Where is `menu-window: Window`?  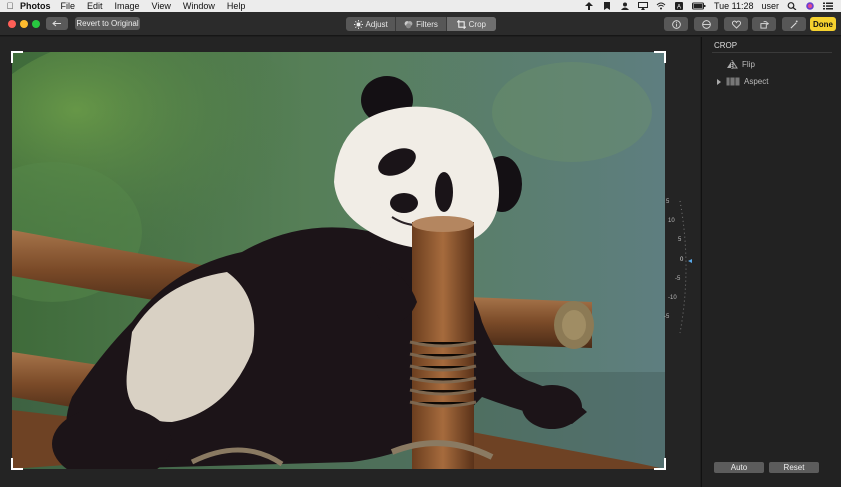 menu-window: Window is located at coordinates (199, 6).